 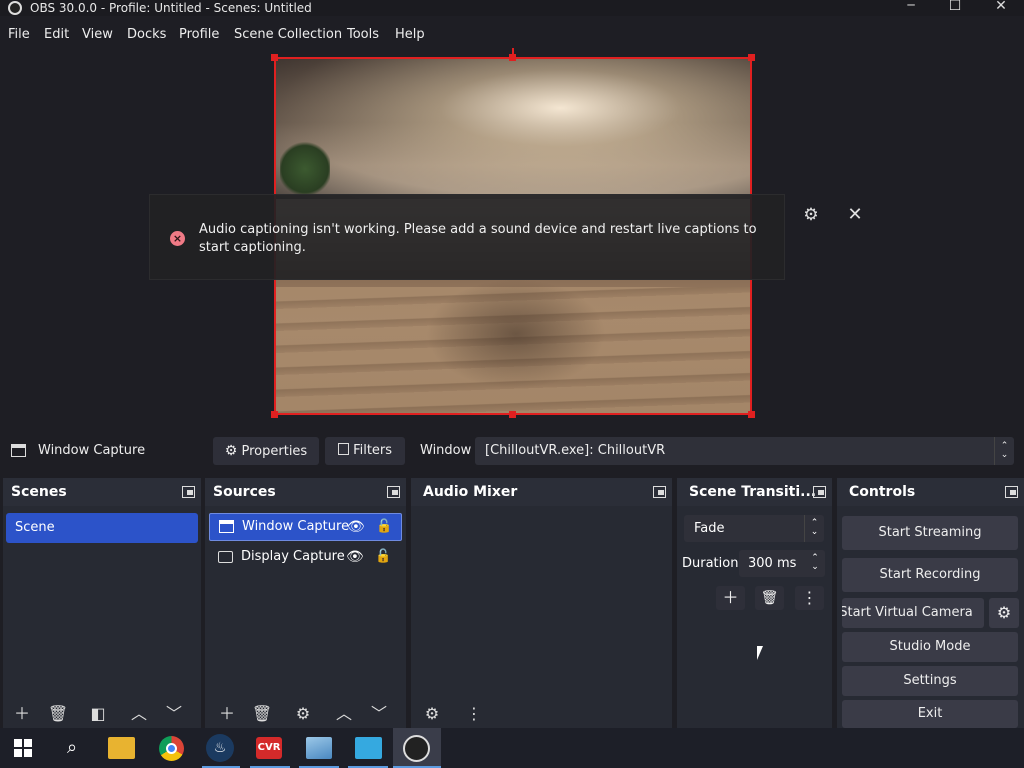 I want to click on exit-button: Exit, so click(x=930, y=714).